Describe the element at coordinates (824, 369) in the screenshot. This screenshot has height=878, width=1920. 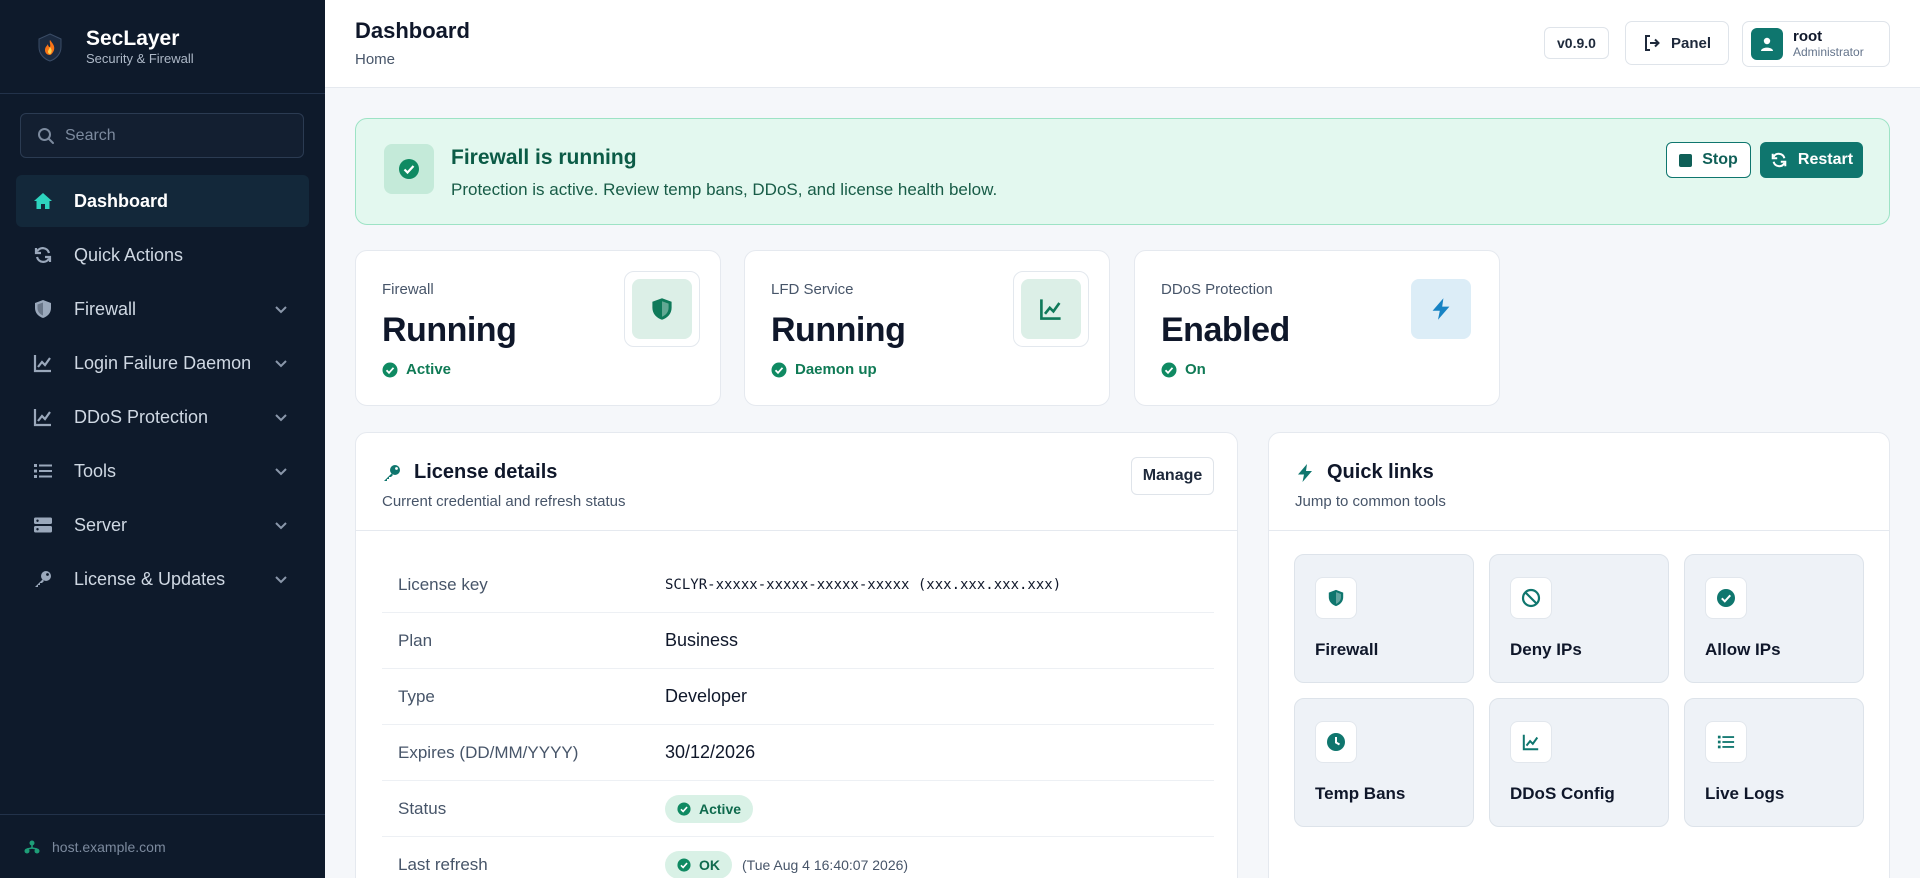
I see `stat-status: Daemon up` at that location.